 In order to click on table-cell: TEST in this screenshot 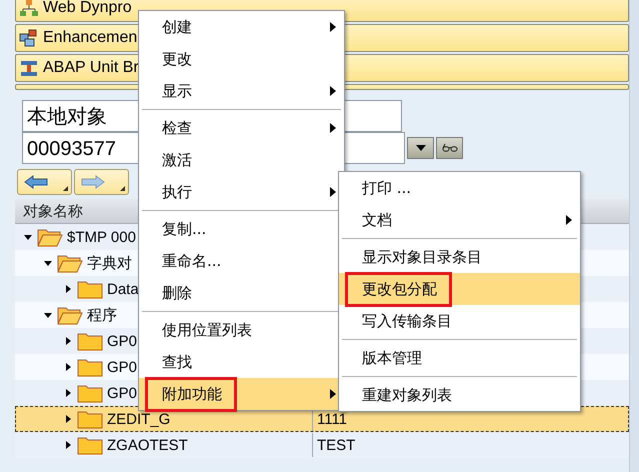, I will do `click(336, 445)`.